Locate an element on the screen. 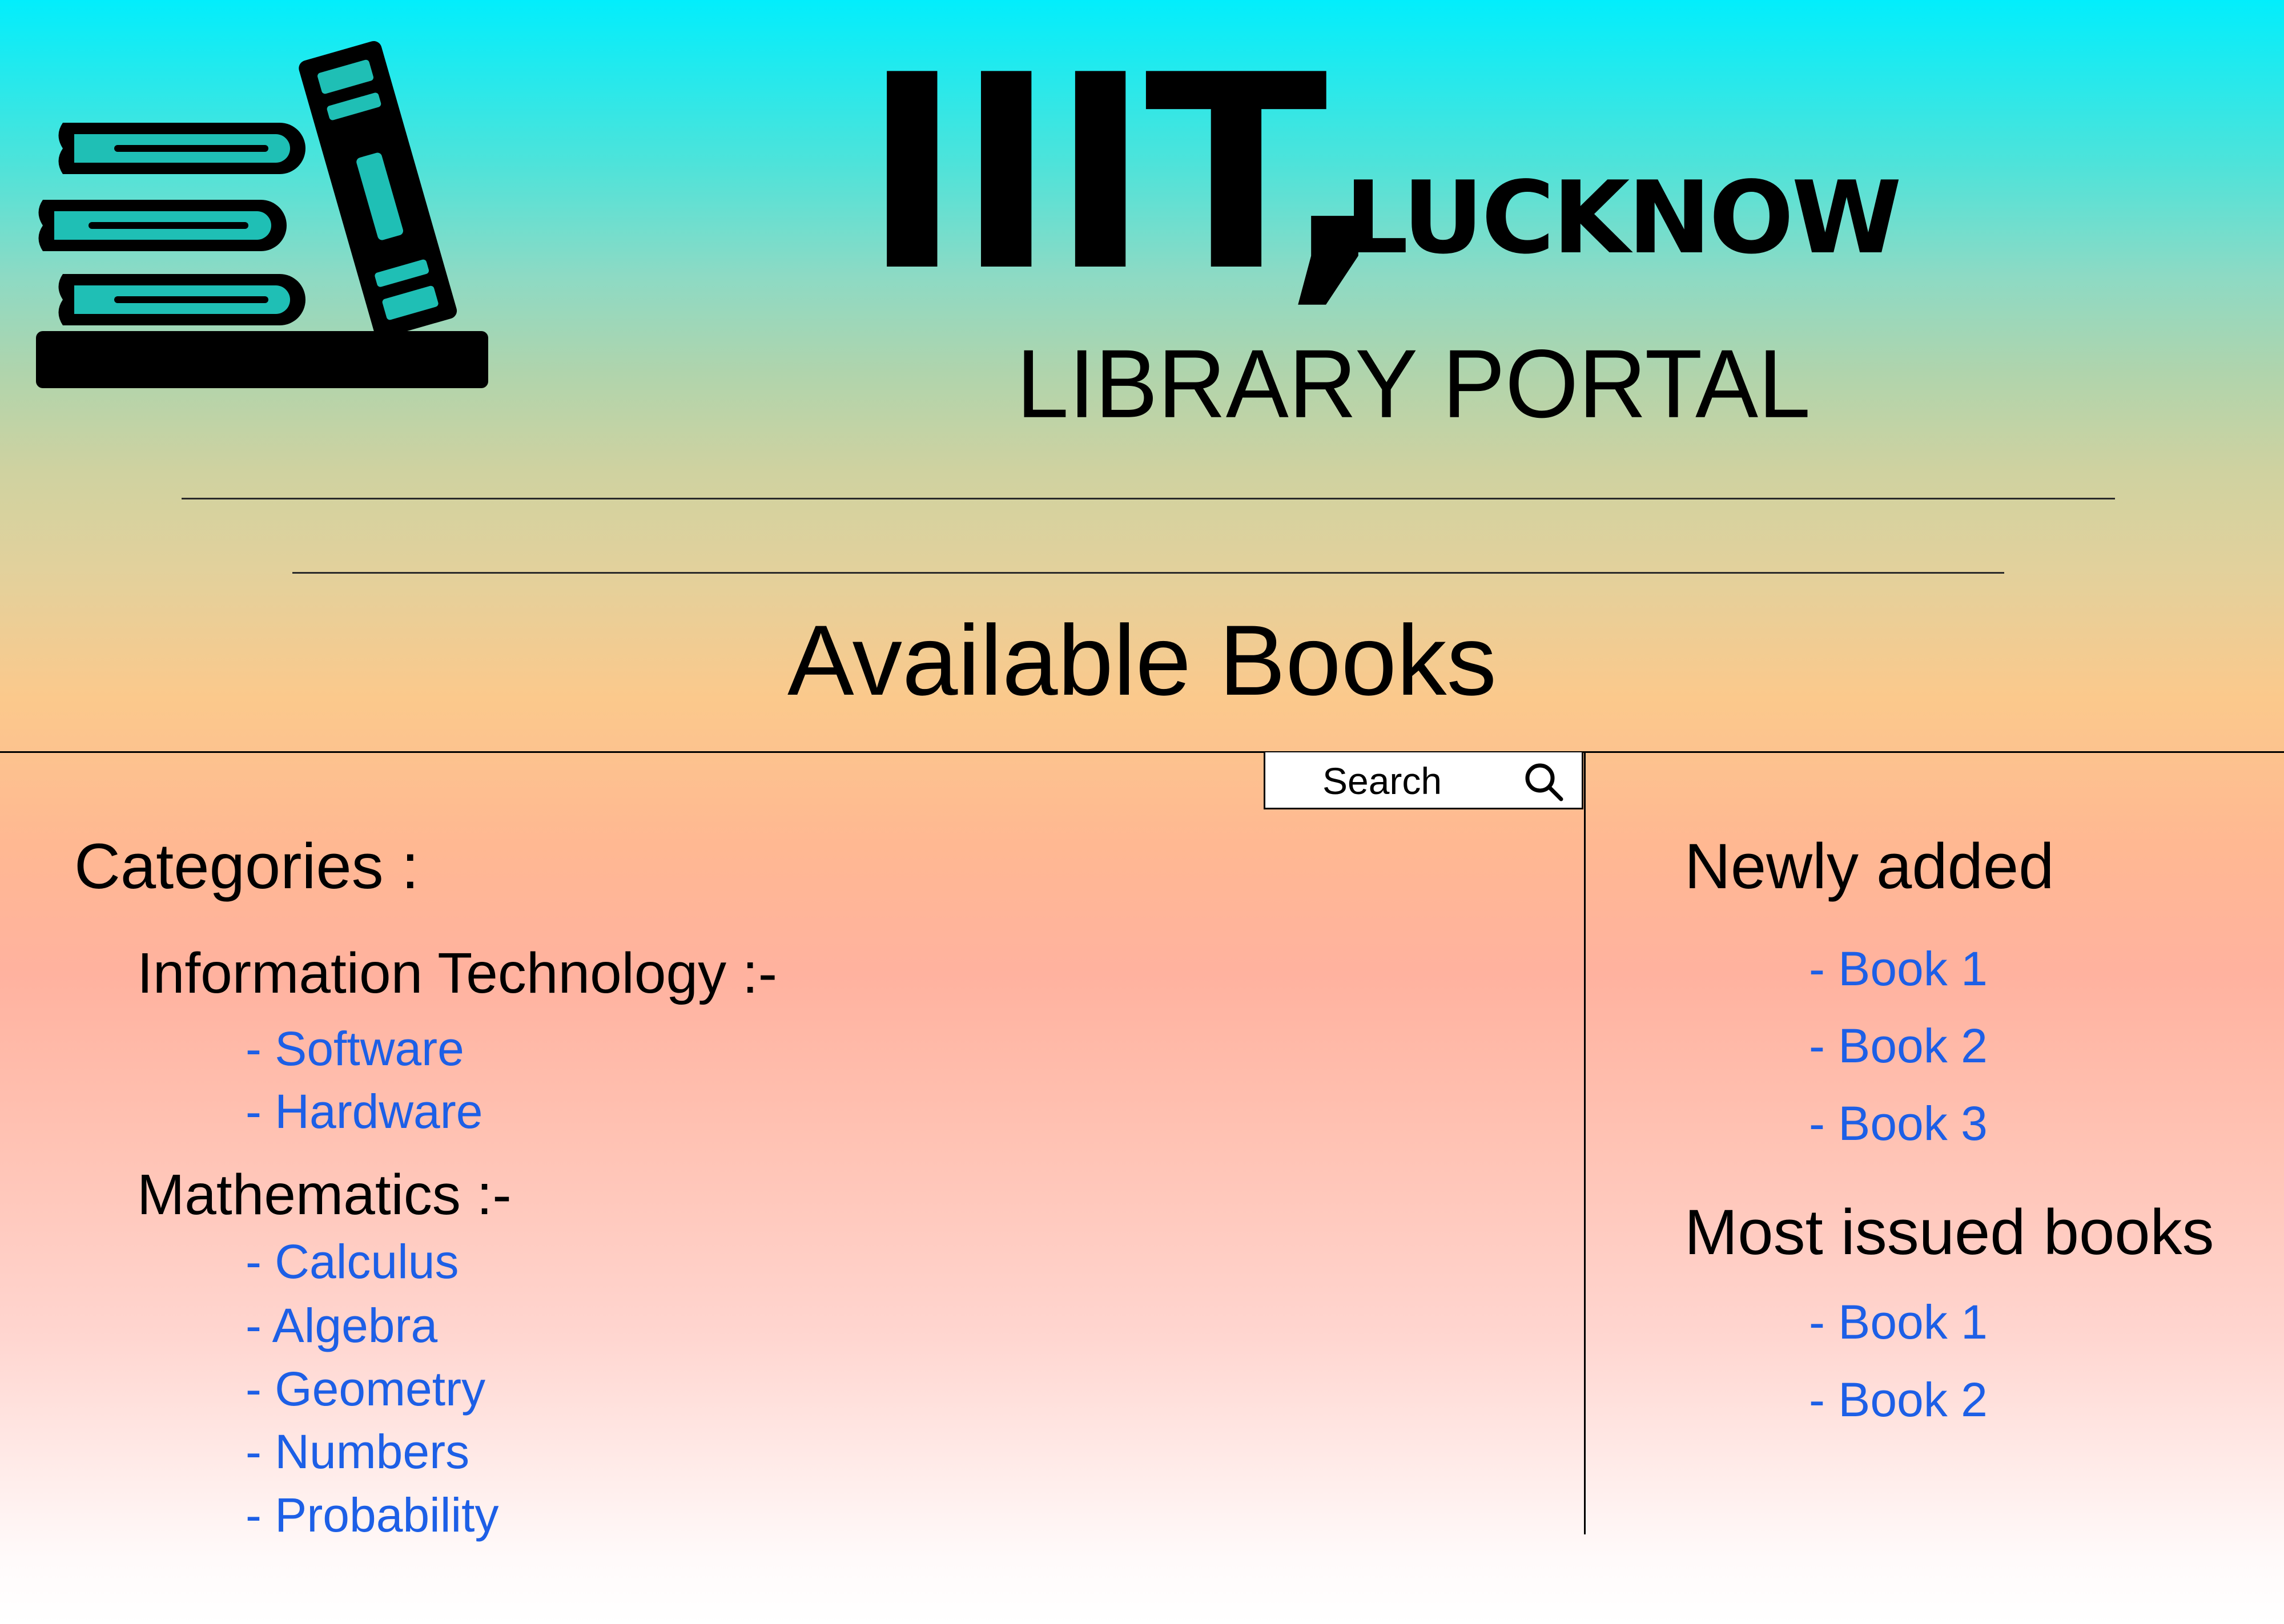  subcategory-link-geometry: - Geometry is located at coordinates (365, 1389).